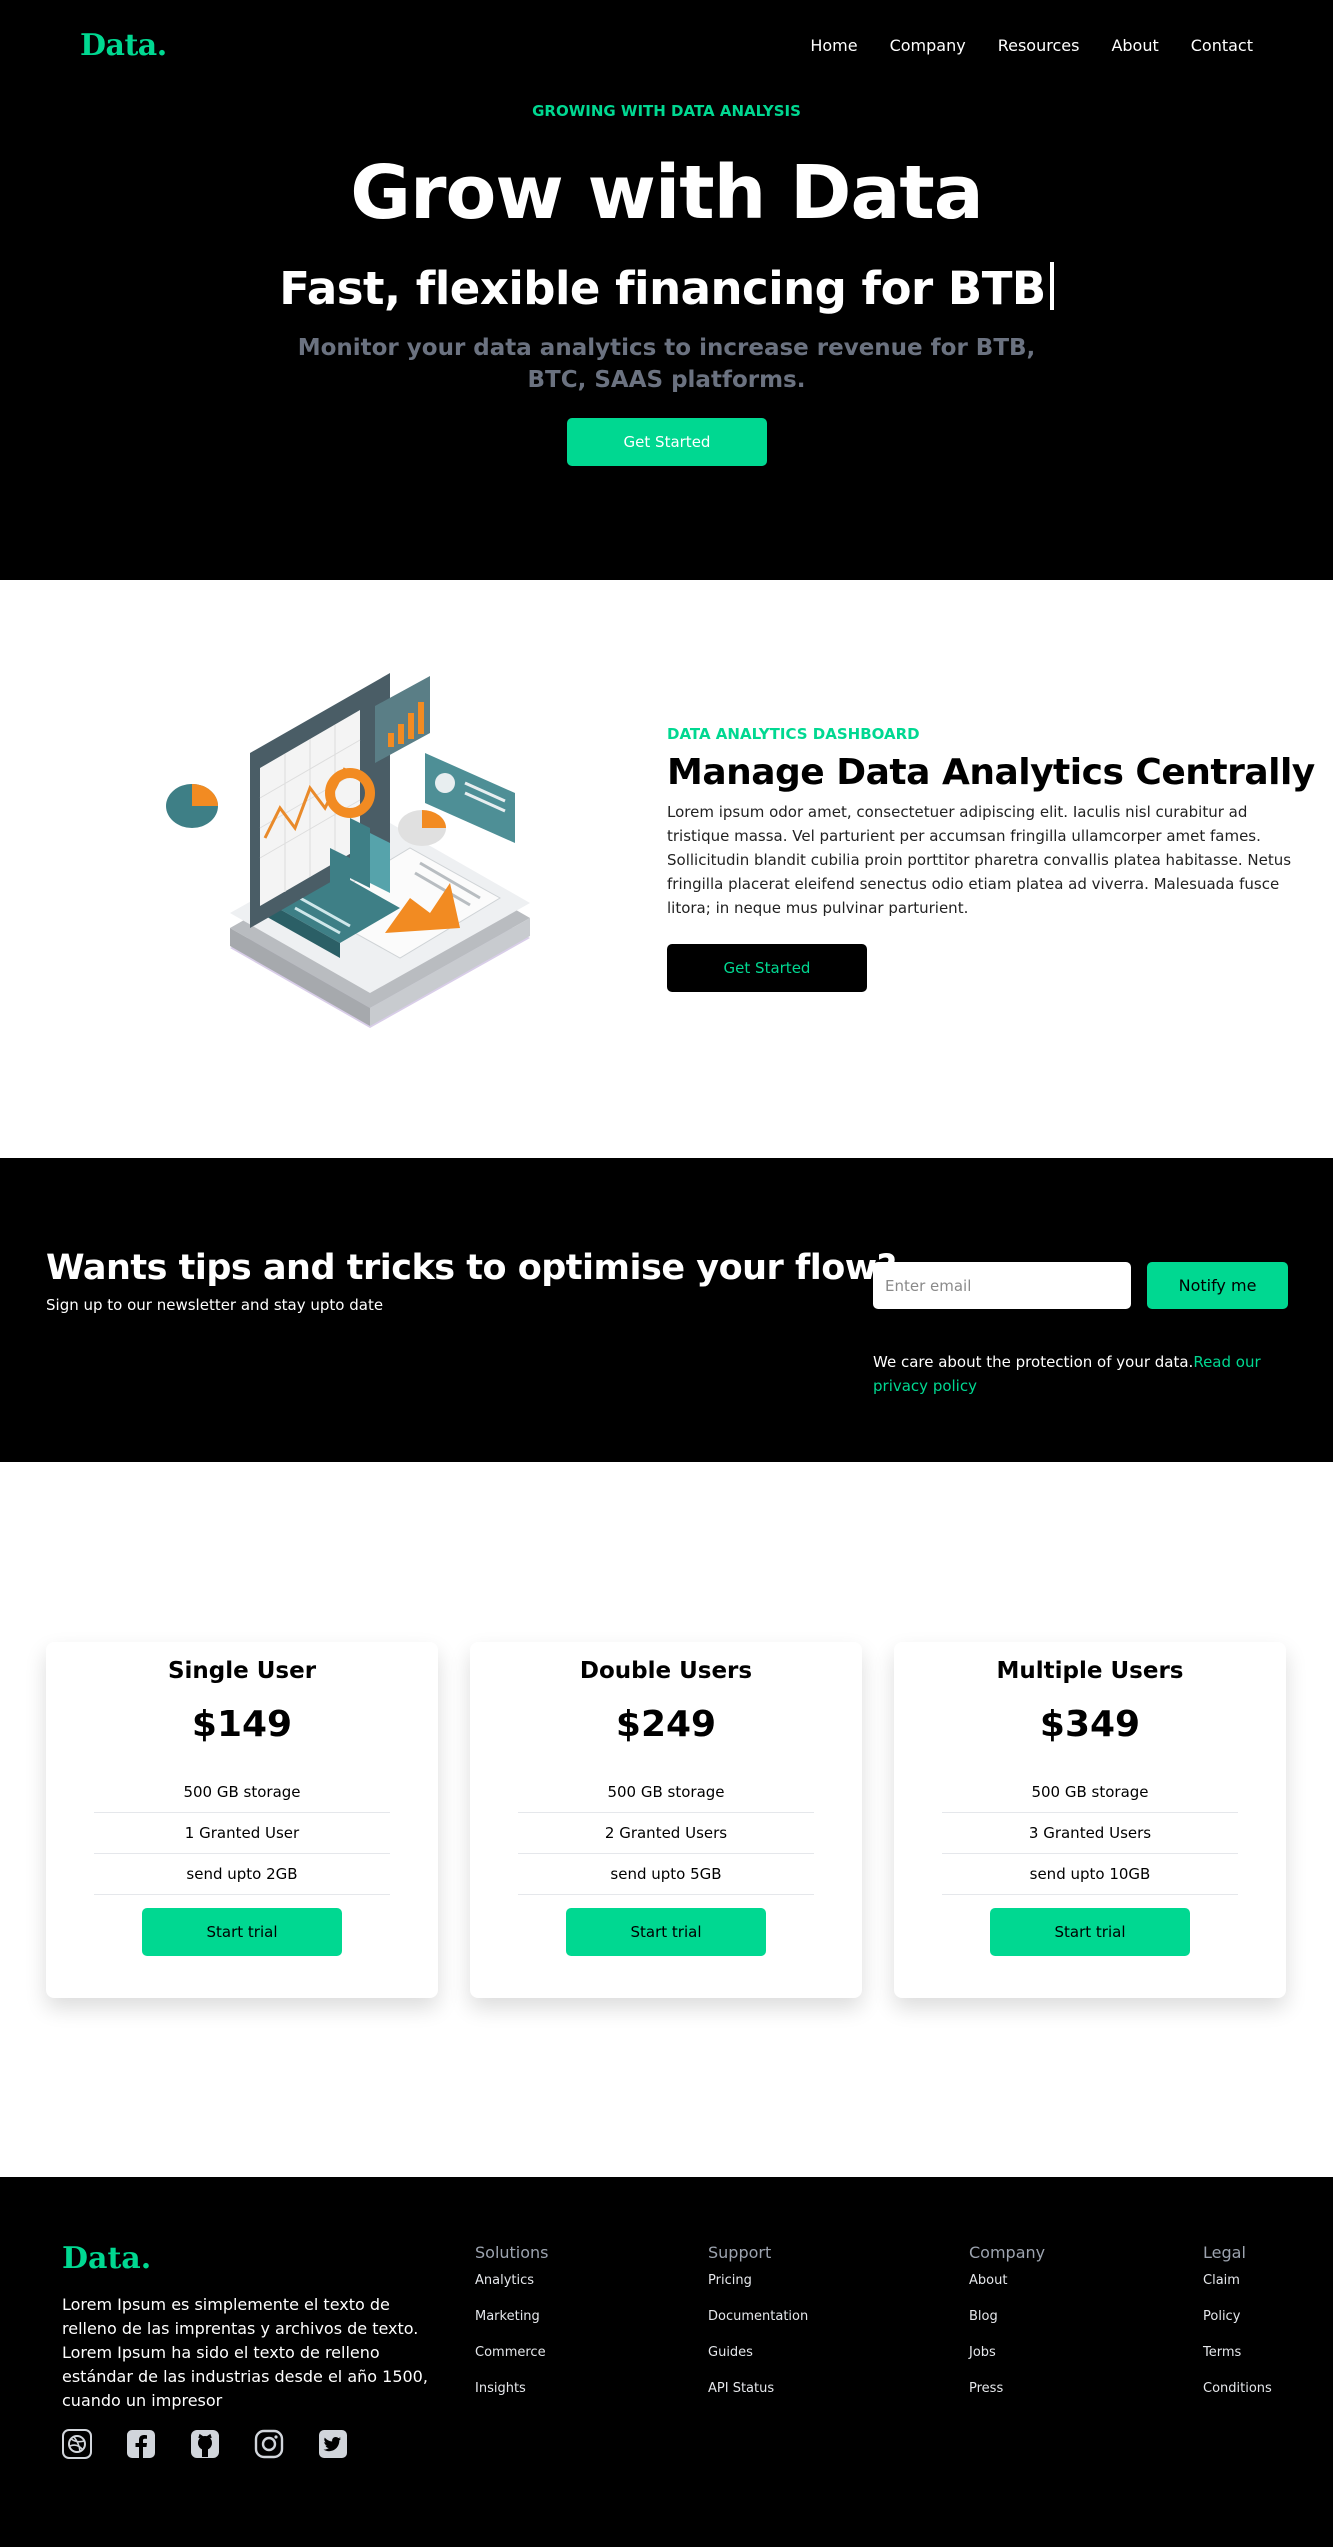 The image size is (1333, 2547). I want to click on footer-link: Blog, so click(1007, 2326).